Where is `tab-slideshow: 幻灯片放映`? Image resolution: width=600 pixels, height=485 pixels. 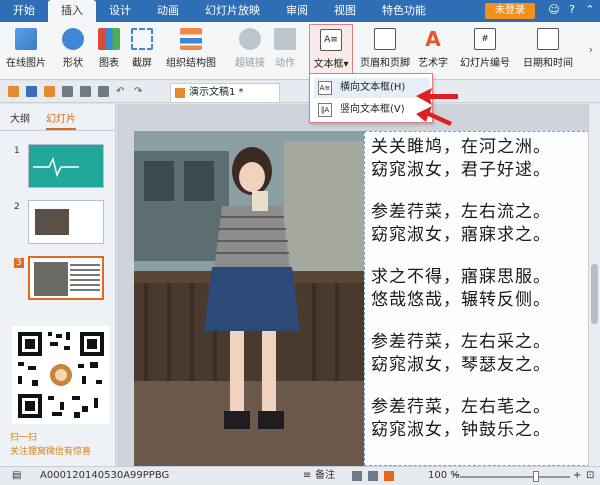 tab-slideshow: 幻灯片放映 is located at coordinates (232, 11).